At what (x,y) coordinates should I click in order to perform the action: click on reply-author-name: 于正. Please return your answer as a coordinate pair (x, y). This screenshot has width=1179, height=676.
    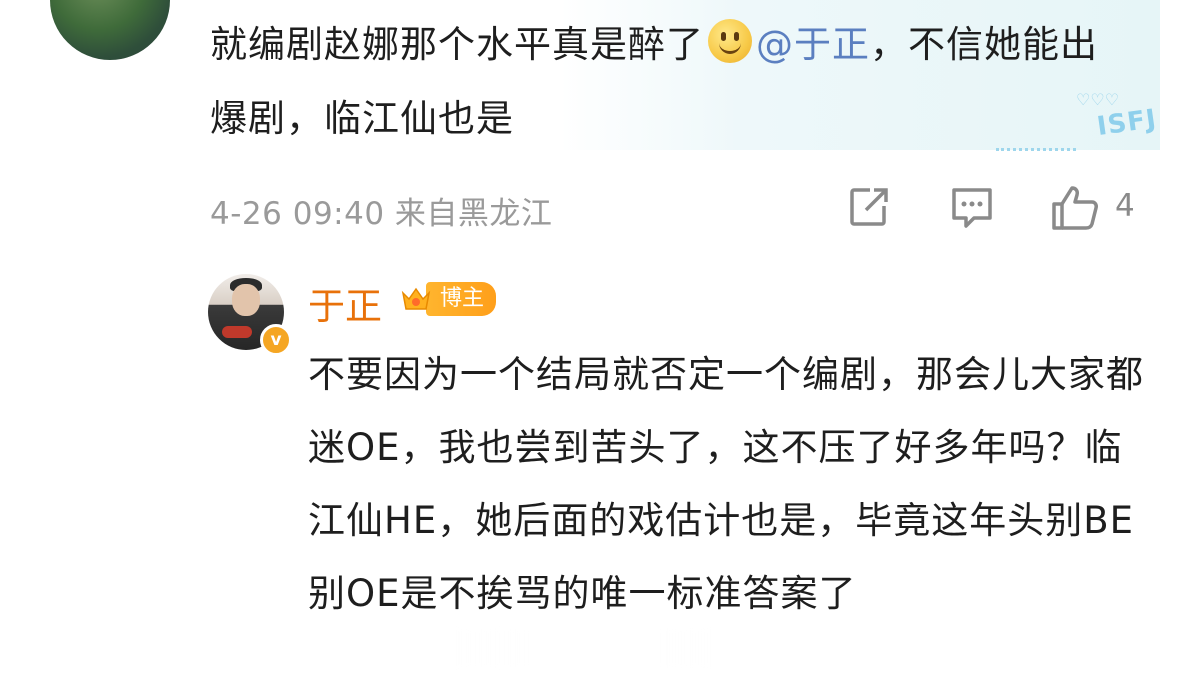
    Looking at the image, I should click on (345, 303).